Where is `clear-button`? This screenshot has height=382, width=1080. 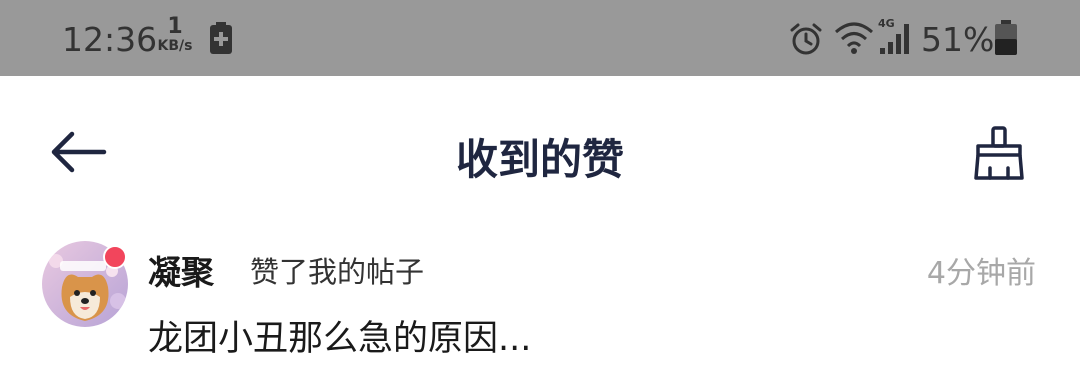 clear-button is located at coordinates (999, 153).